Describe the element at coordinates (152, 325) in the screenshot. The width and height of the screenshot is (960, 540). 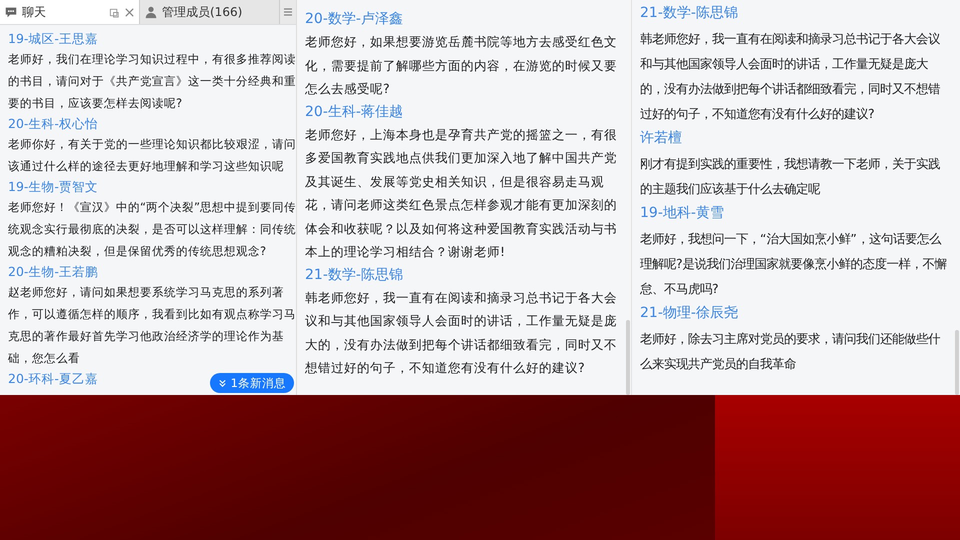
I see `message-text: 赵老师您好，请问如果想要系统学习马克思的系列著作，可以遵循怎样的顺序，我看到比如有观点称学习马克思的著作最好首先学习他政治经济学的理论作为基础，您怎么看` at that location.